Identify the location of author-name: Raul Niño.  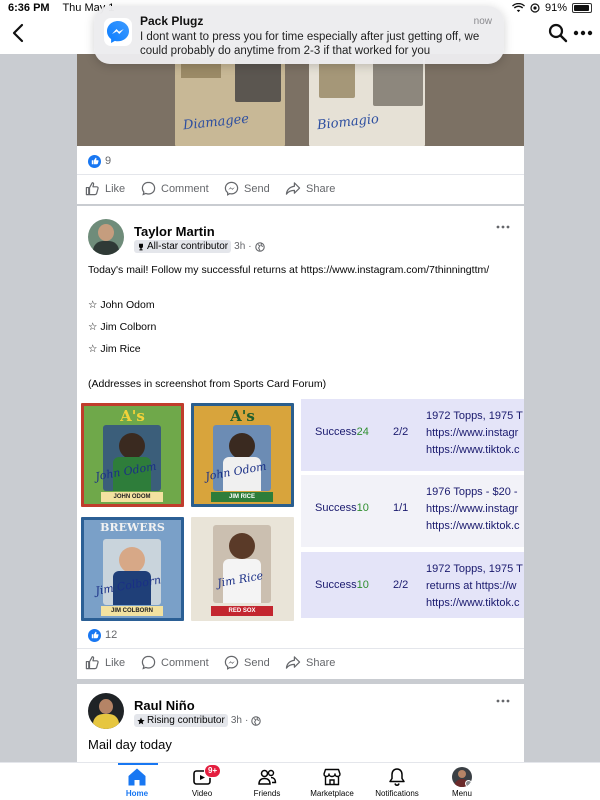
(164, 705).